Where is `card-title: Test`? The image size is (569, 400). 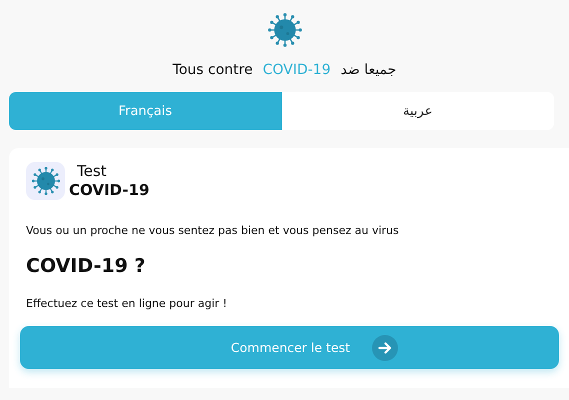
card-title: Test is located at coordinates (92, 171).